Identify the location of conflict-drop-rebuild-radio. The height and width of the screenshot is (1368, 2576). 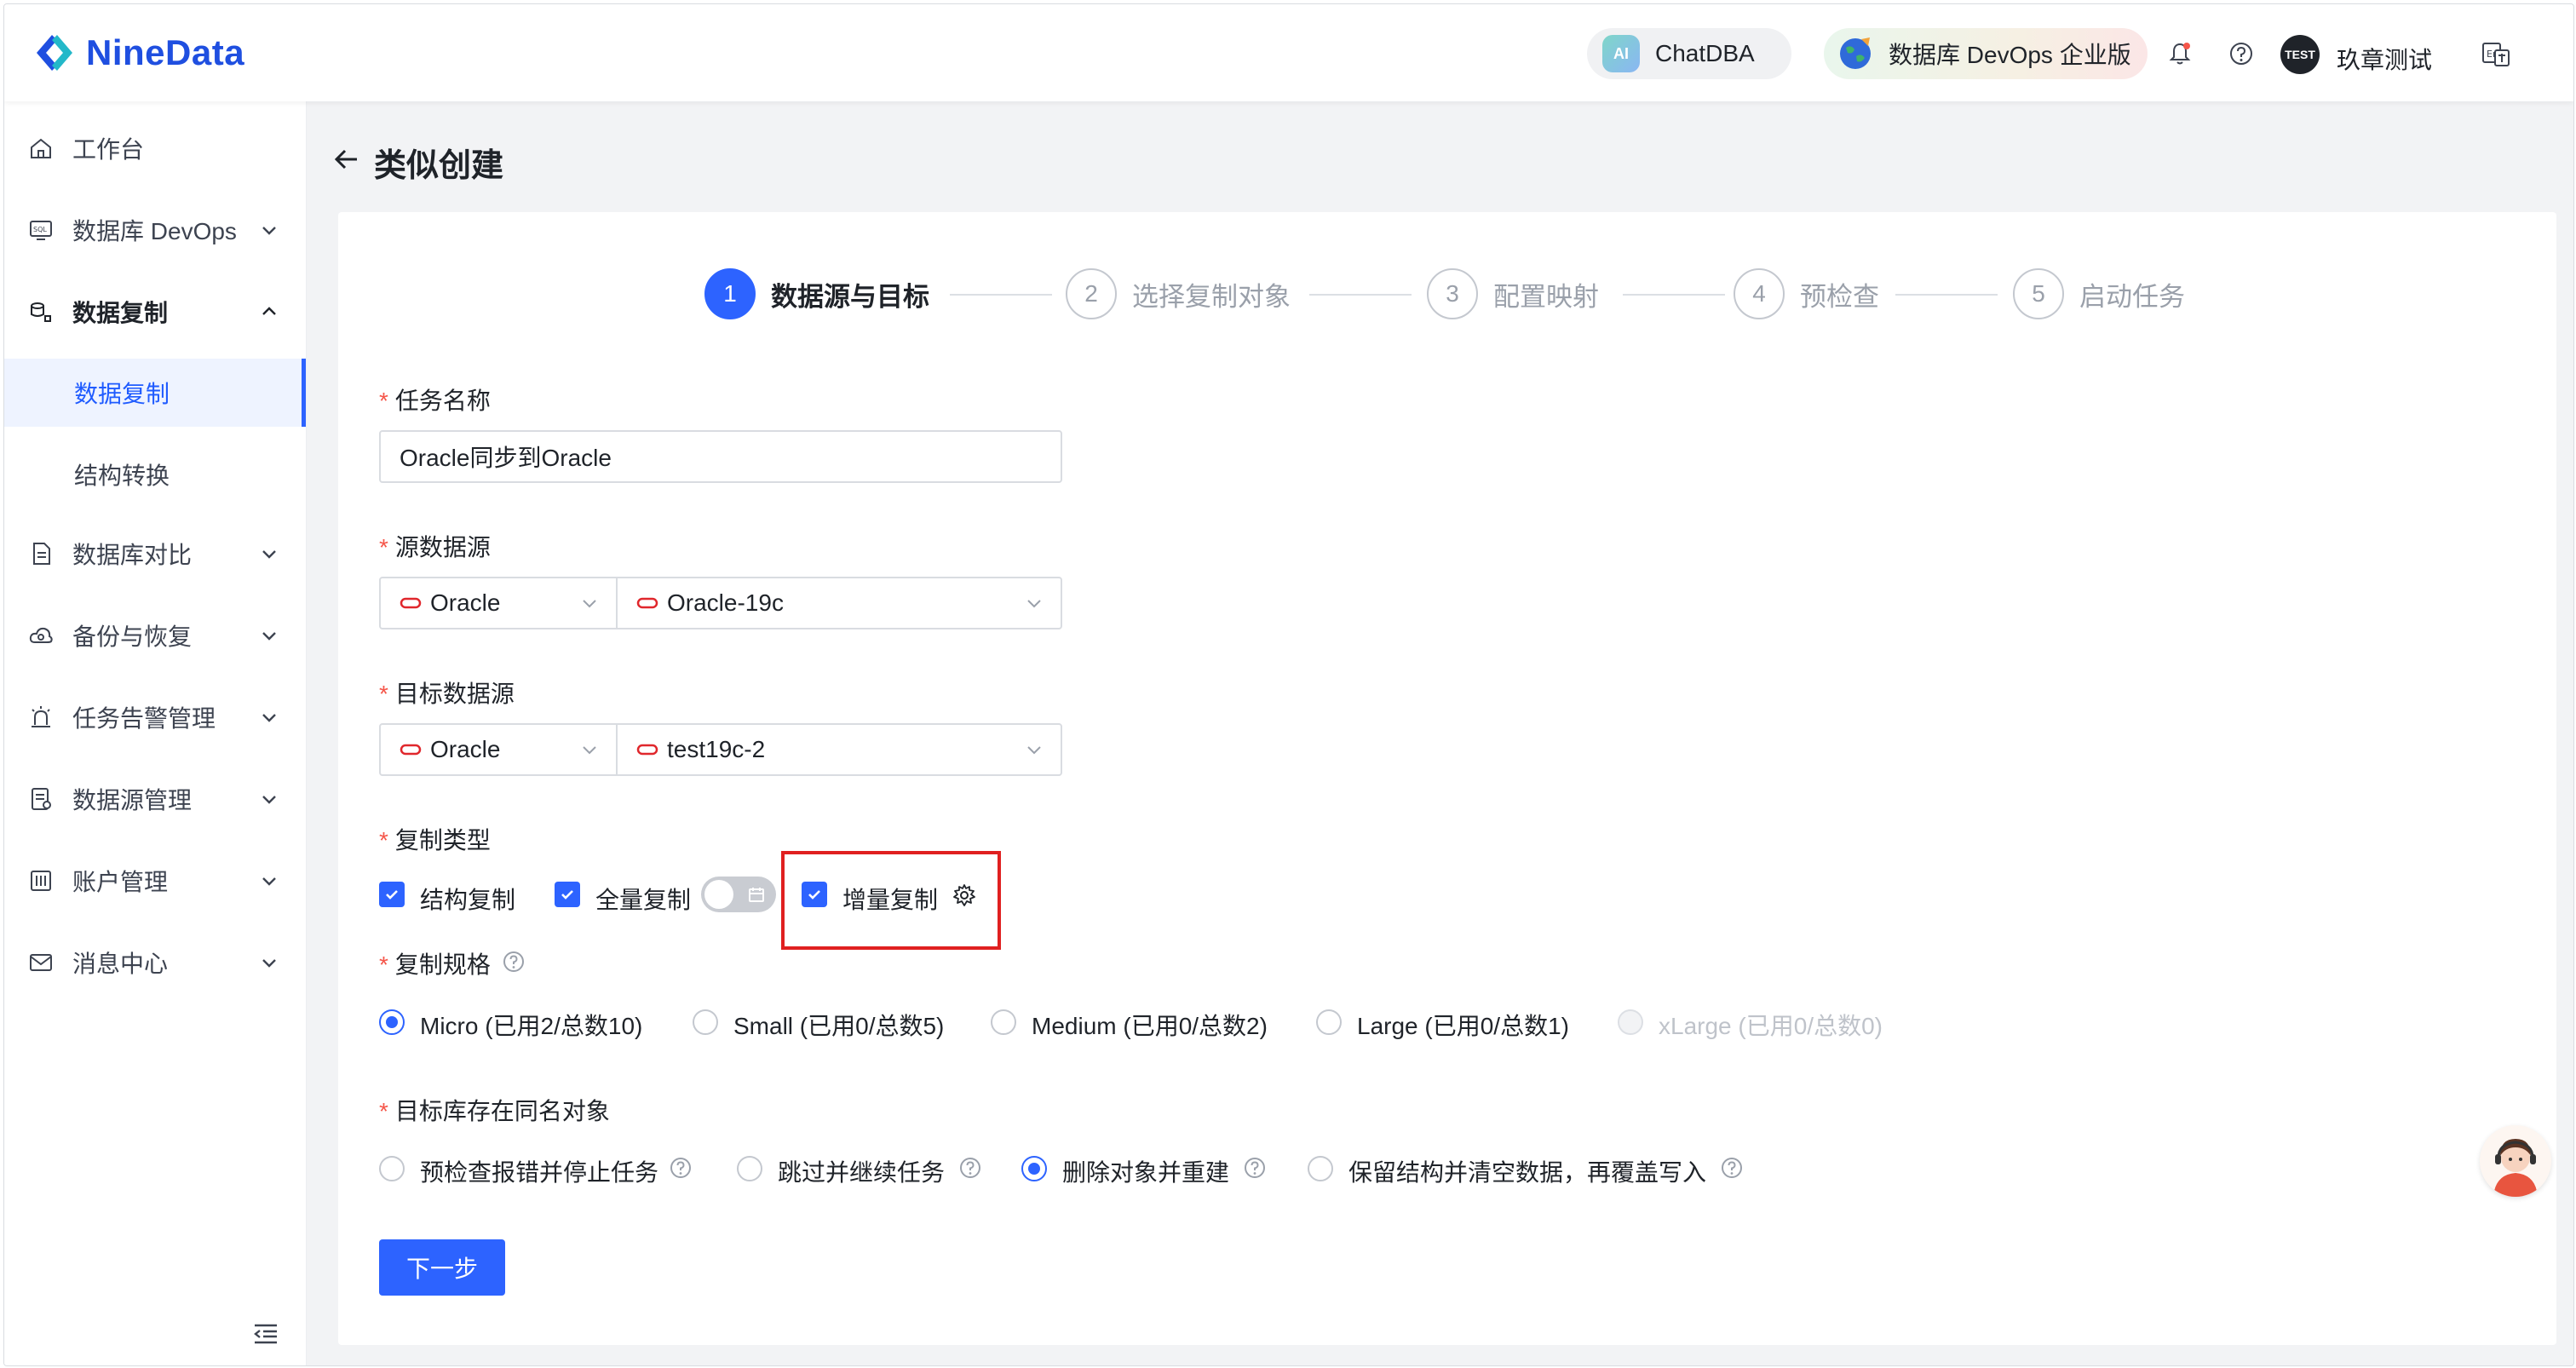
(1034, 1168).